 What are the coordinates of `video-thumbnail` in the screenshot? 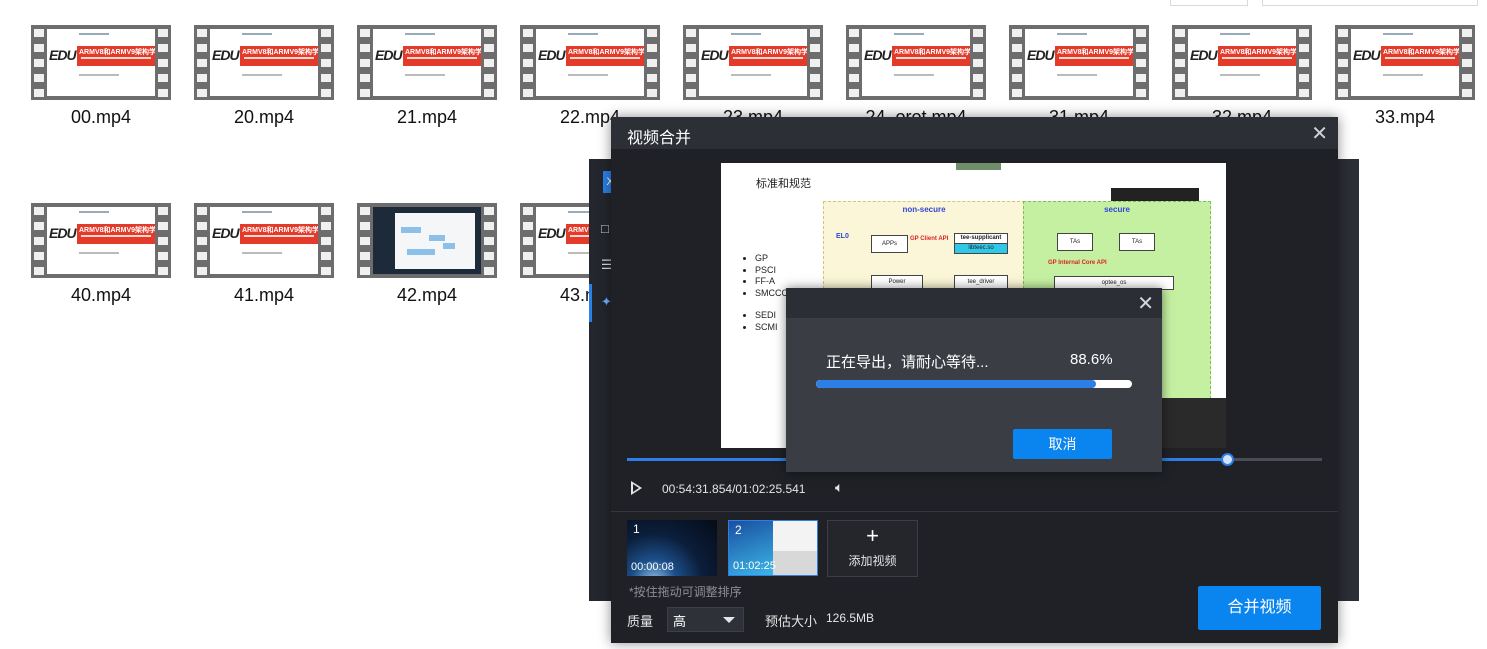 It's located at (427, 240).